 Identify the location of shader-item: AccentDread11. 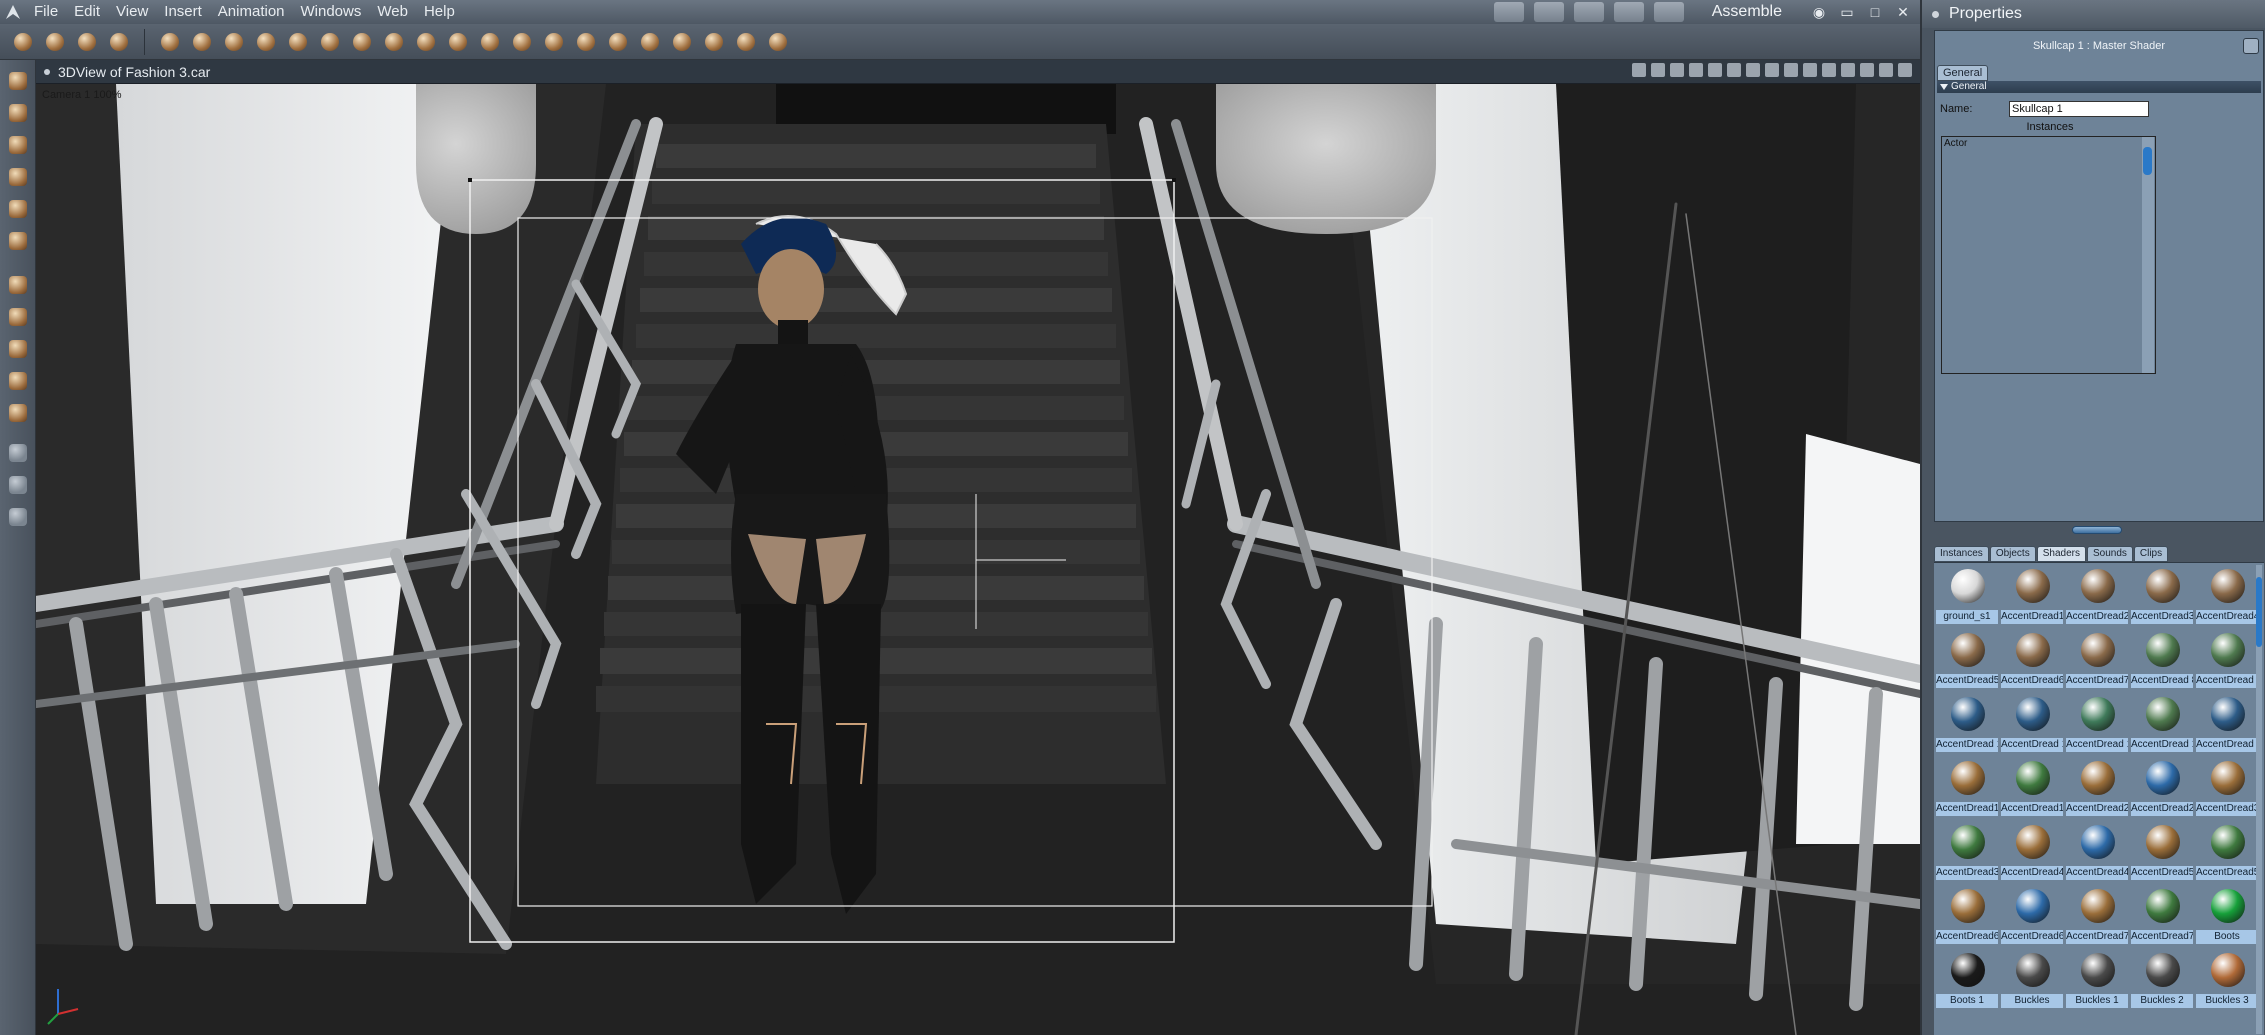
(2032, 788).